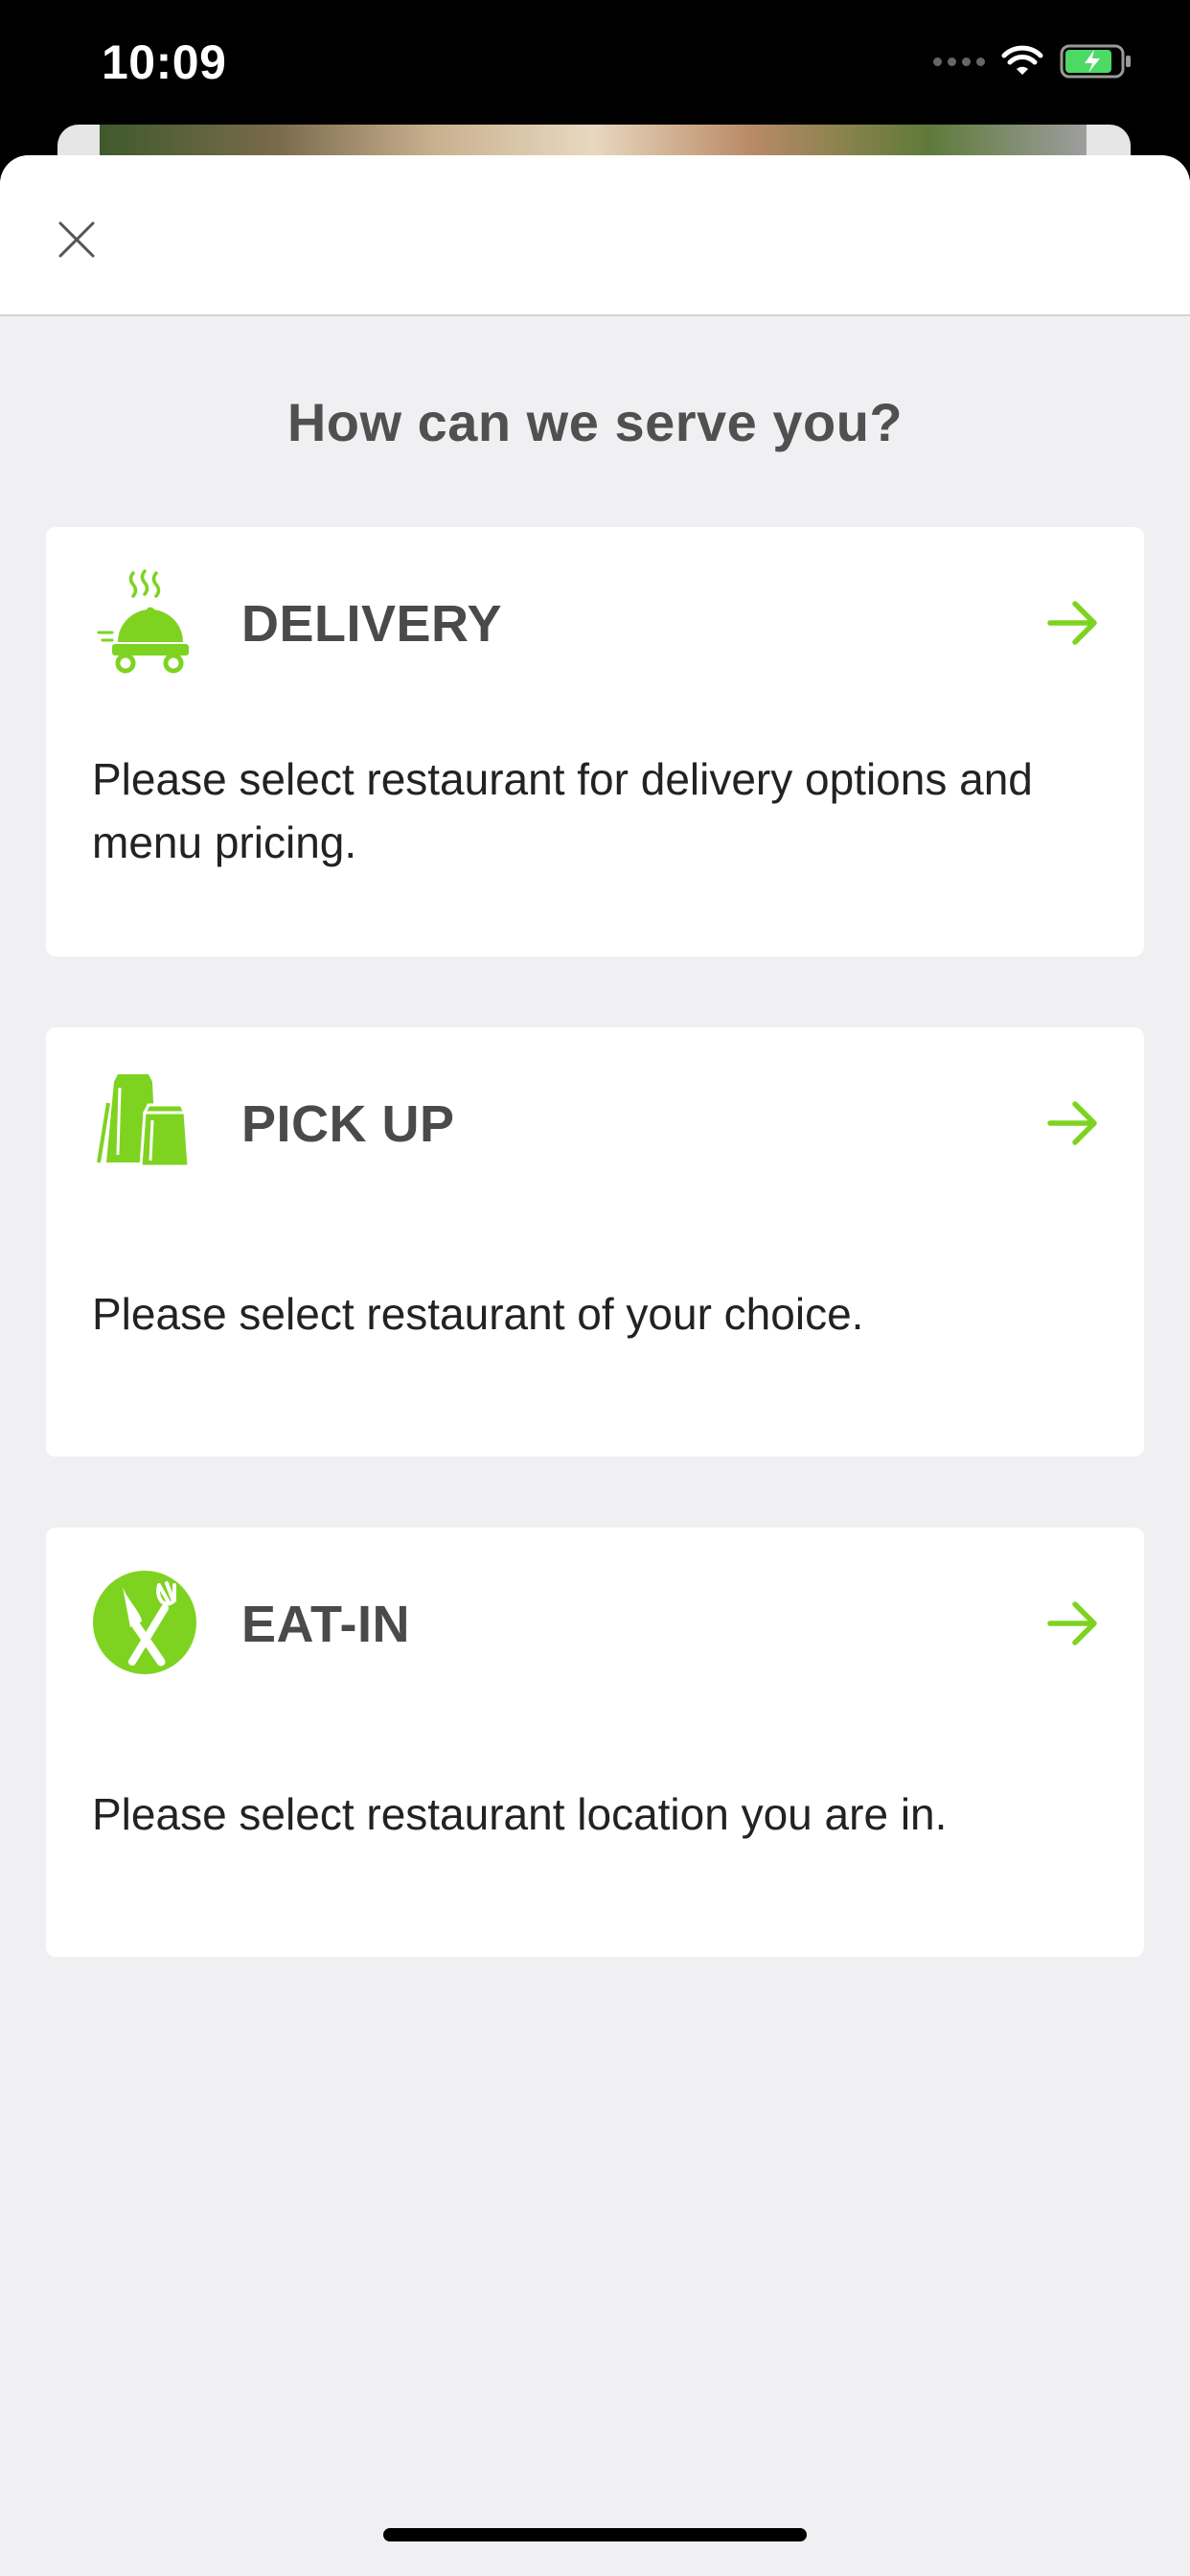  I want to click on sheet-header, so click(595, 235).